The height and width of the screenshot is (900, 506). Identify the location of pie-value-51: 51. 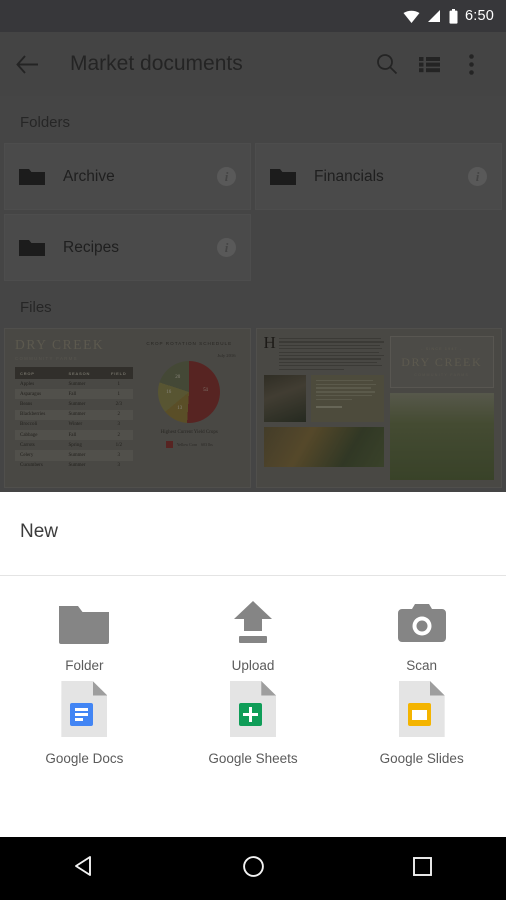
(206, 390).